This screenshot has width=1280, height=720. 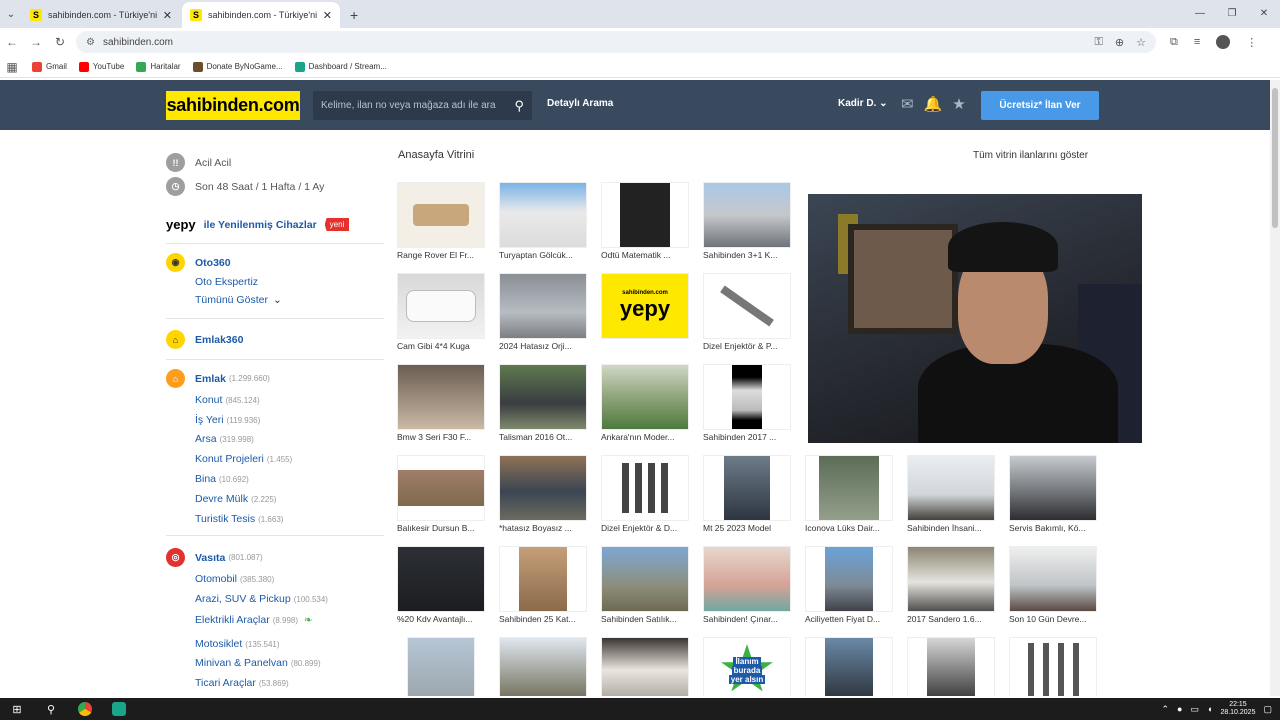 I want to click on listing-card: Mt 25 2023 Model, so click(x=748, y=495).